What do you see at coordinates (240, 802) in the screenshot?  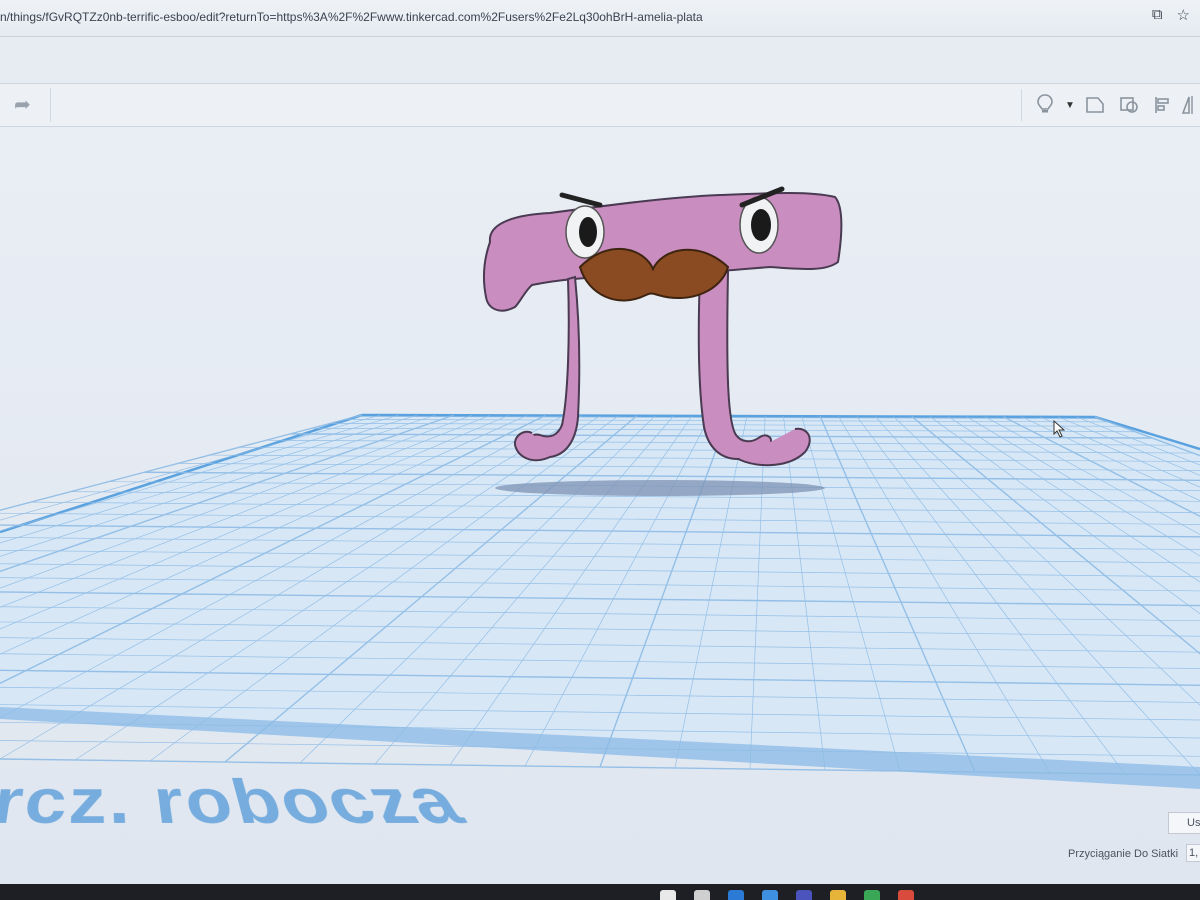 I see `workplane-label: rcz. robocza` at bounding box center [240, 802].